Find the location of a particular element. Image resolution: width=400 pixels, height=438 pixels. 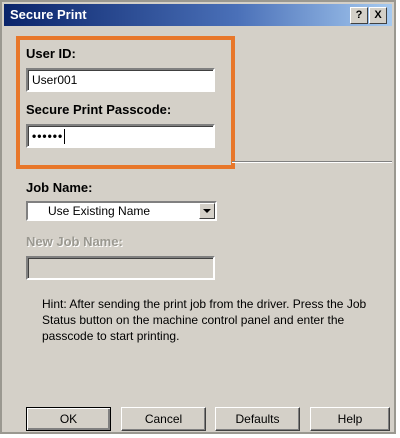

user-id-label: User ID: is located at coordinates (51, 53).